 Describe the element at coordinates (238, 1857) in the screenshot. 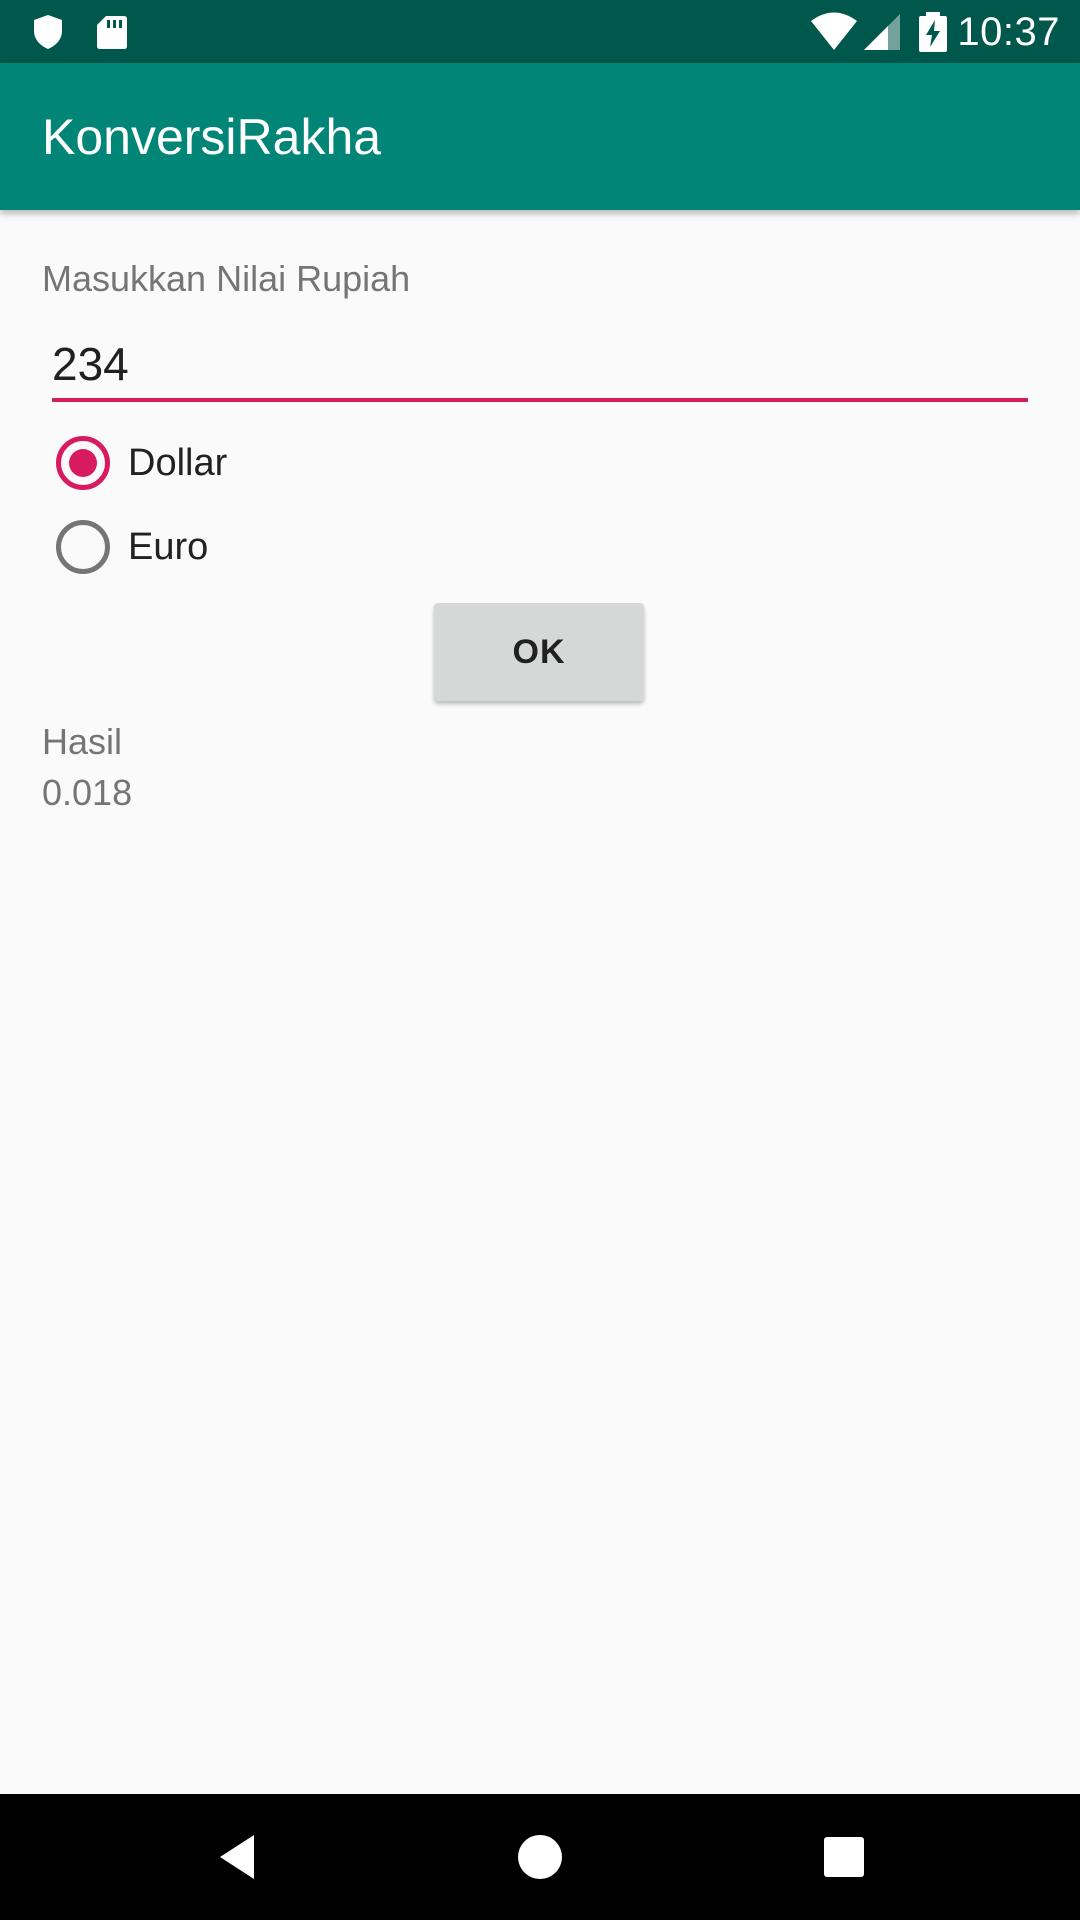

I see `back-icon` at that location.